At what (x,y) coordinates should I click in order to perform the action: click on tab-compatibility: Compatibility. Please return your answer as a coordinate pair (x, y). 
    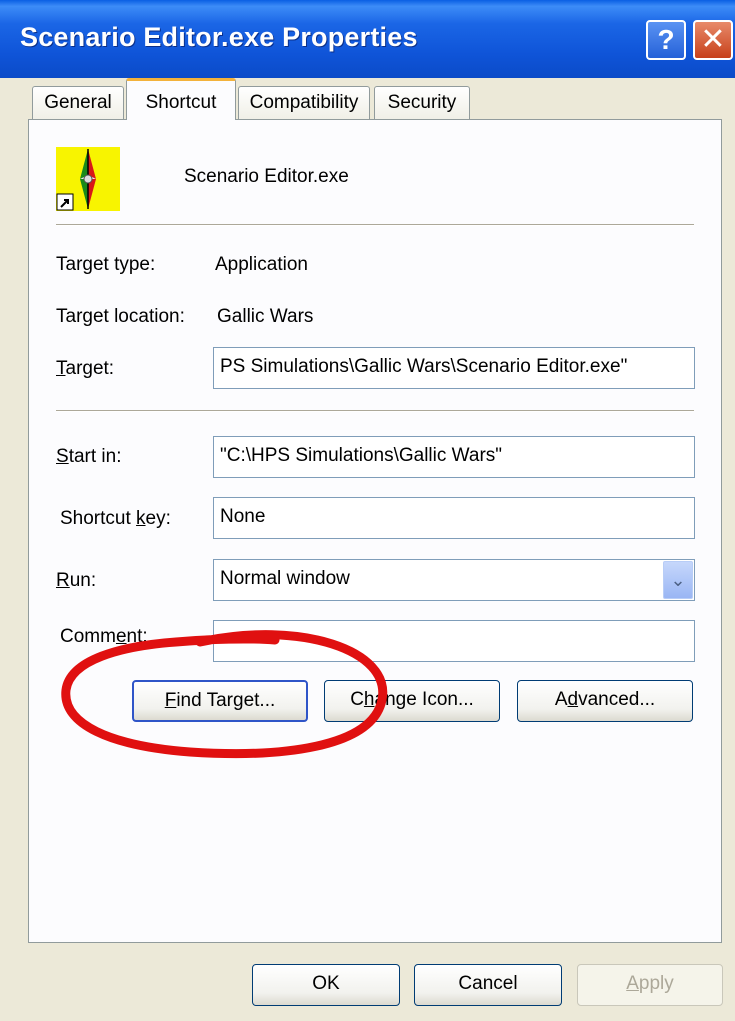
    Looking at the image, I should click on (304, 103).